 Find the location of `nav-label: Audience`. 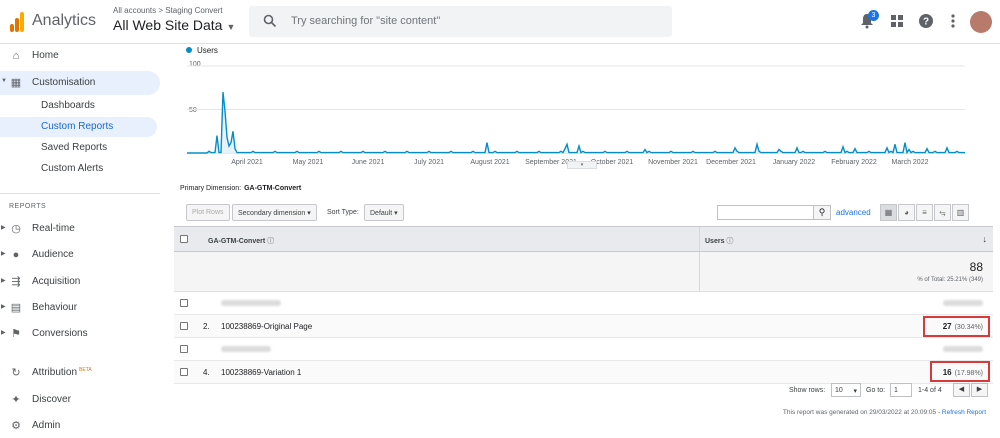

nav-label: Audience is located at coordinates (53, 254).